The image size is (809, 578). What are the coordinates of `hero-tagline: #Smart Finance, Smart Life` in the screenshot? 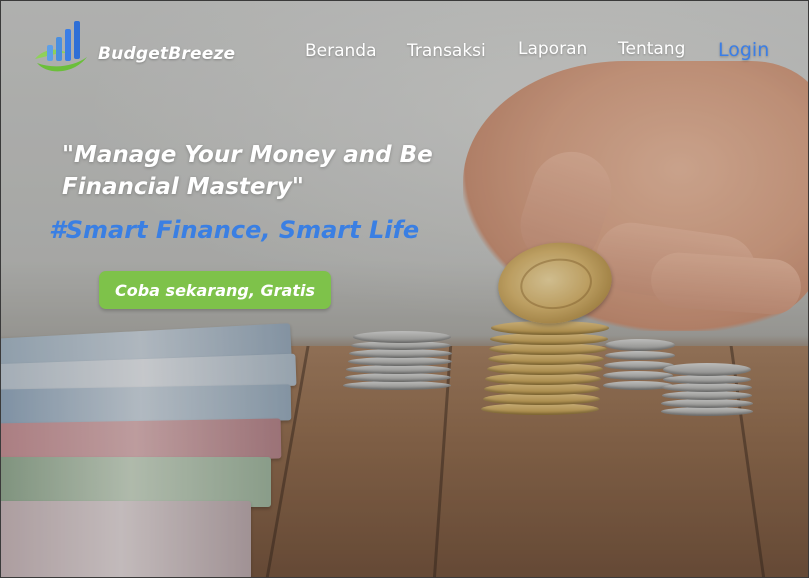 It's located at (234, 230).